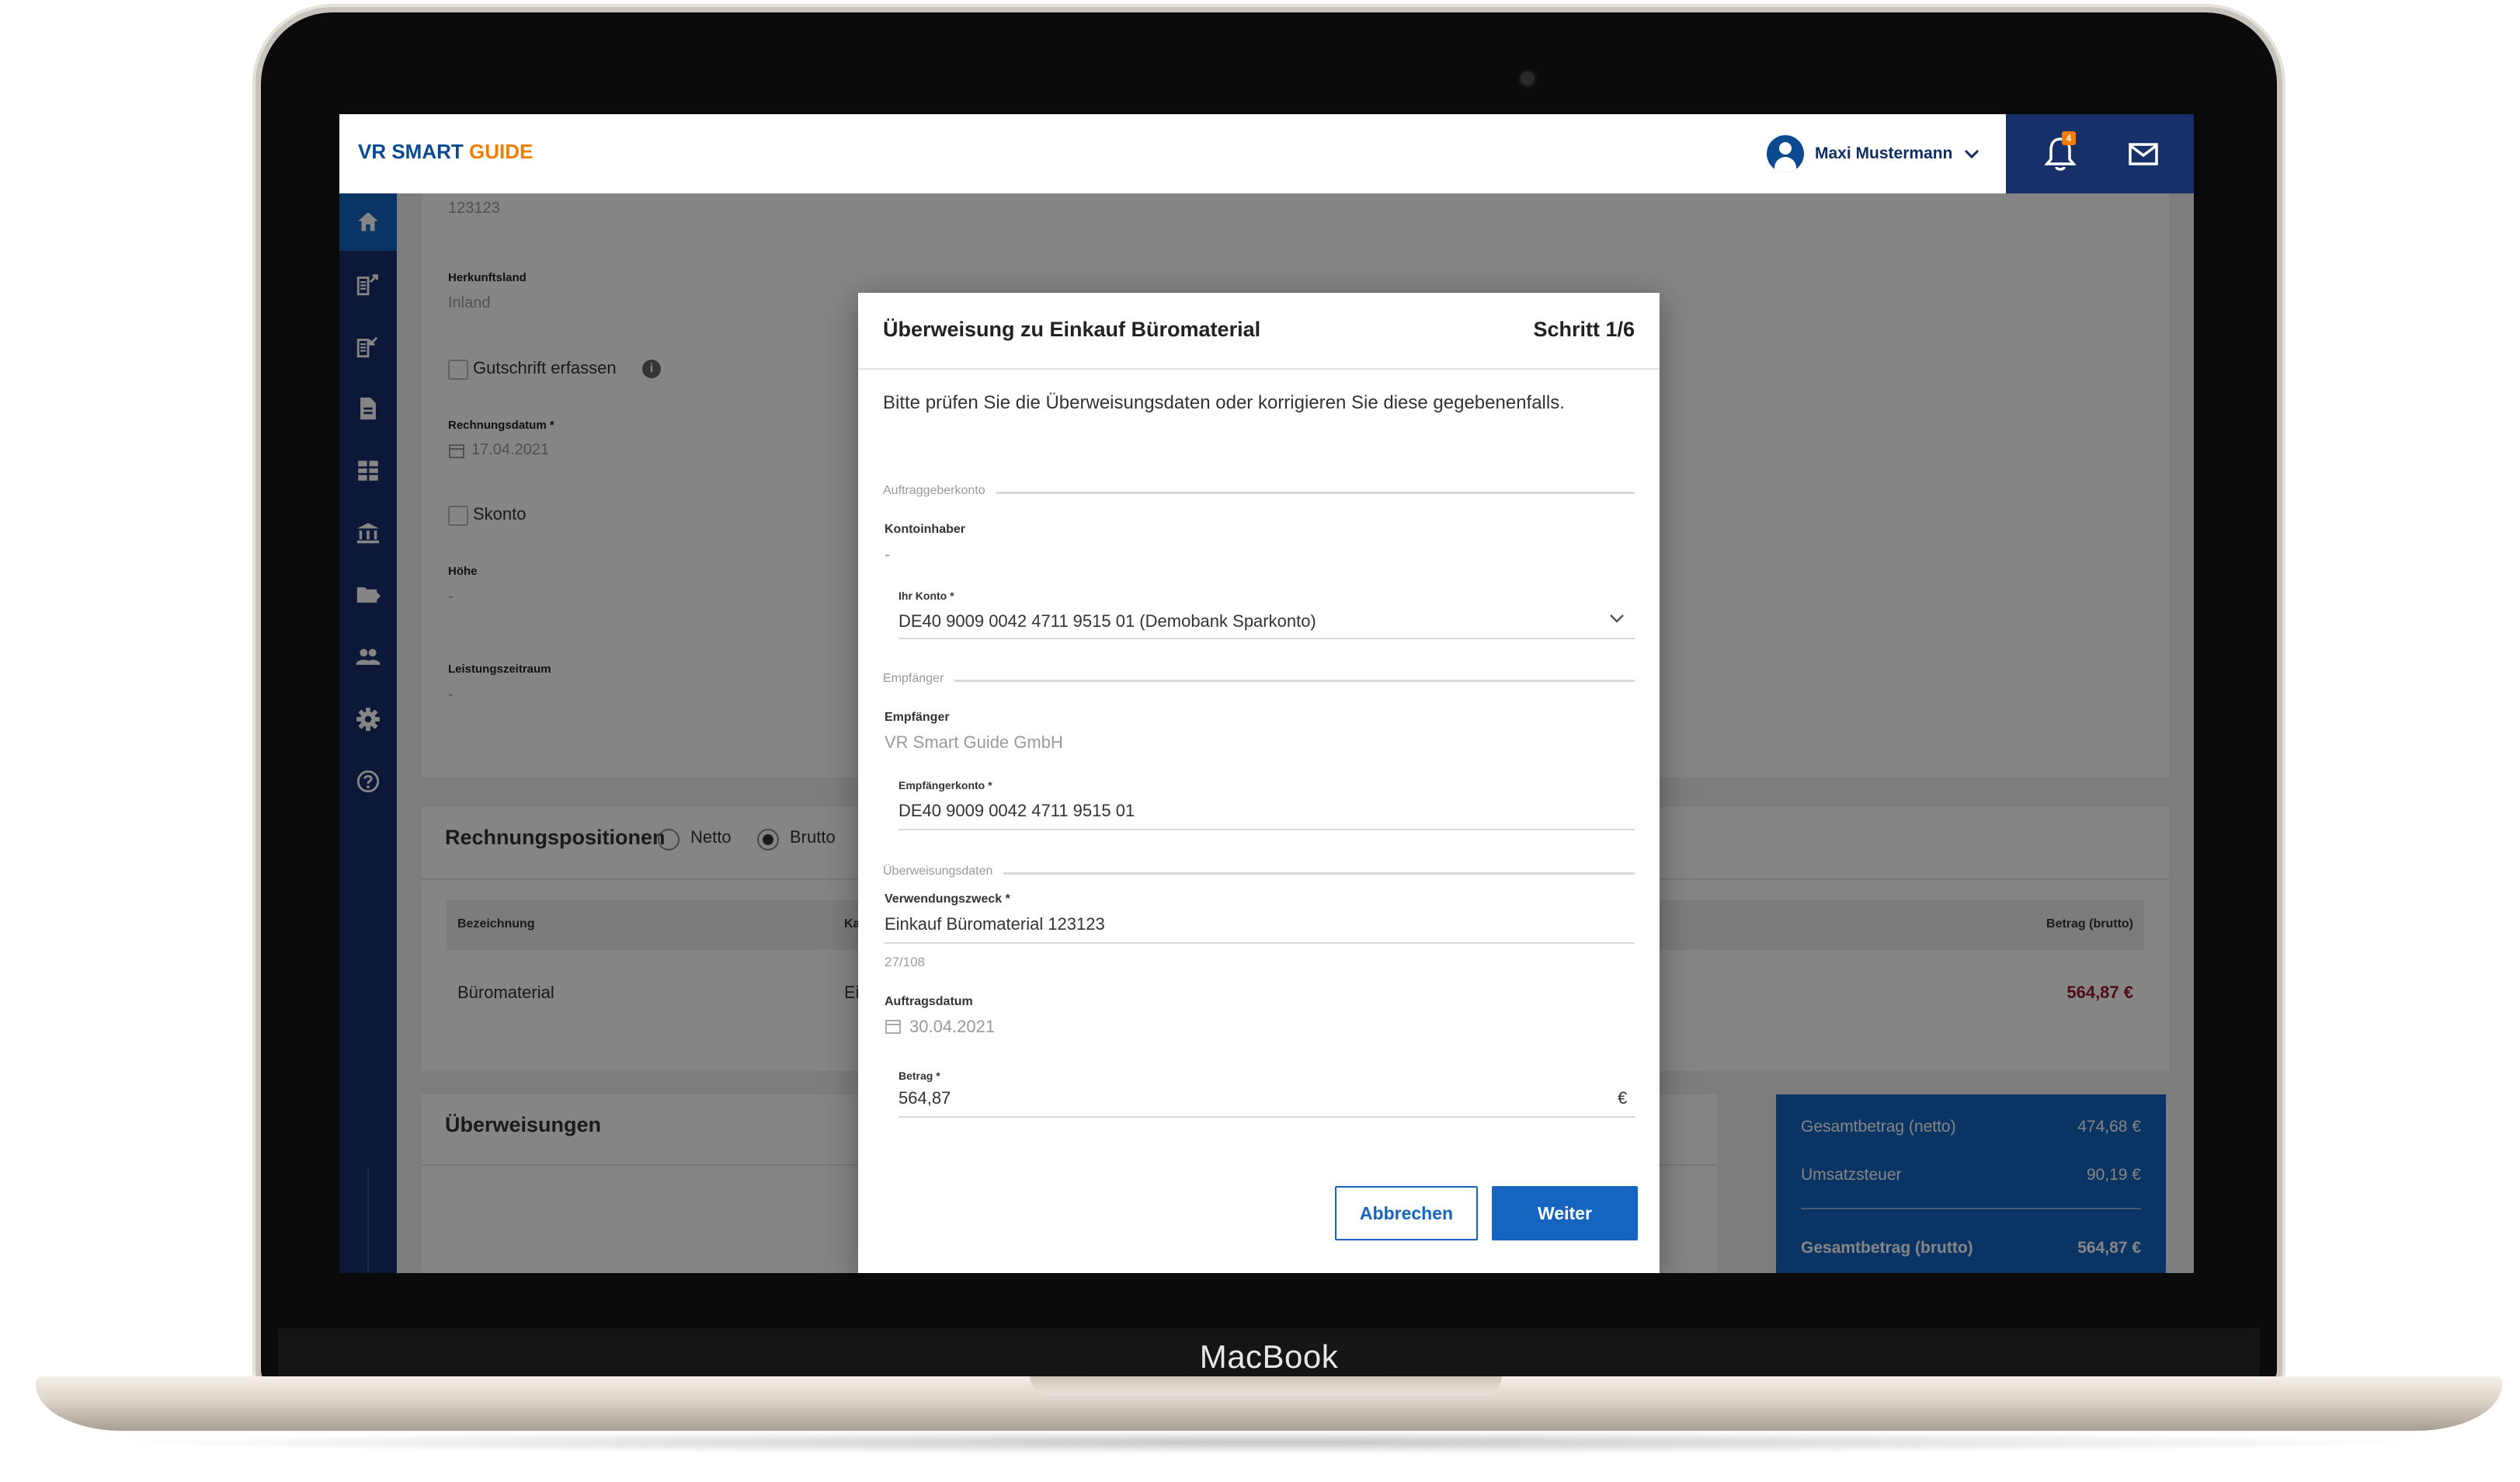  I want to click on verwendungszweck-label: Verwendungszweck *, so click(947, 899).